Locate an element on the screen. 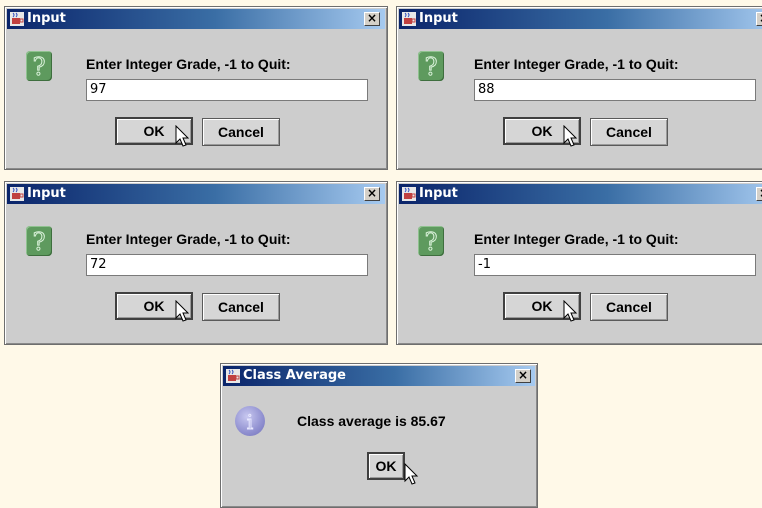  svg-text: i is located at coordinates (250, 422).